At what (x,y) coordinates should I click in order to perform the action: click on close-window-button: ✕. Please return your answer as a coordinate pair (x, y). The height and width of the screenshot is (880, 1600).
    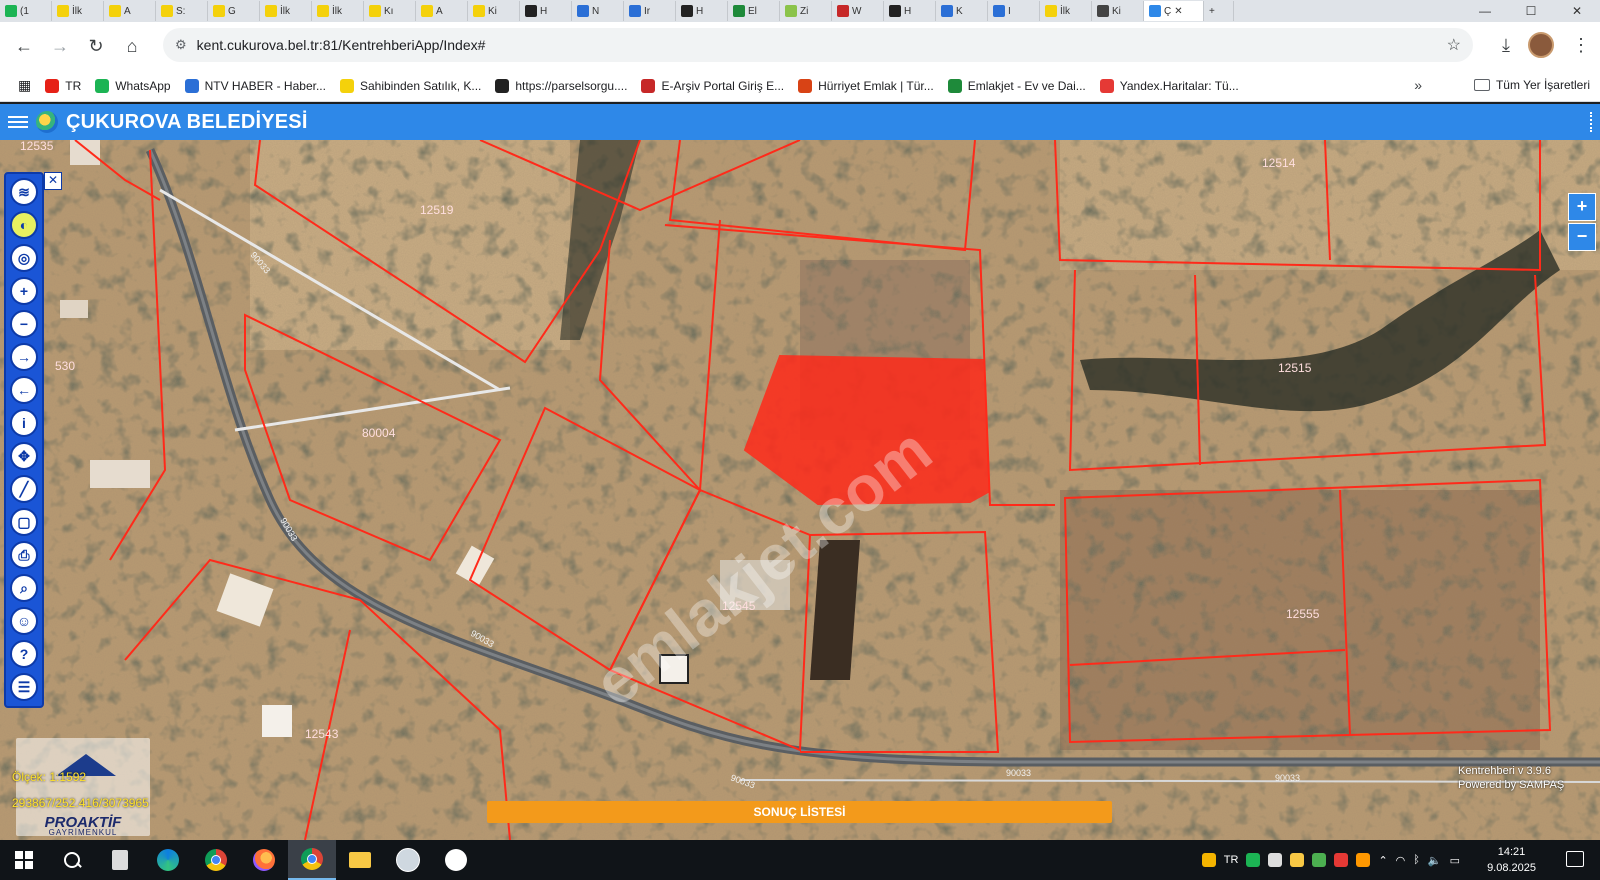
    Looking at the image, I should click on (1577, 11).